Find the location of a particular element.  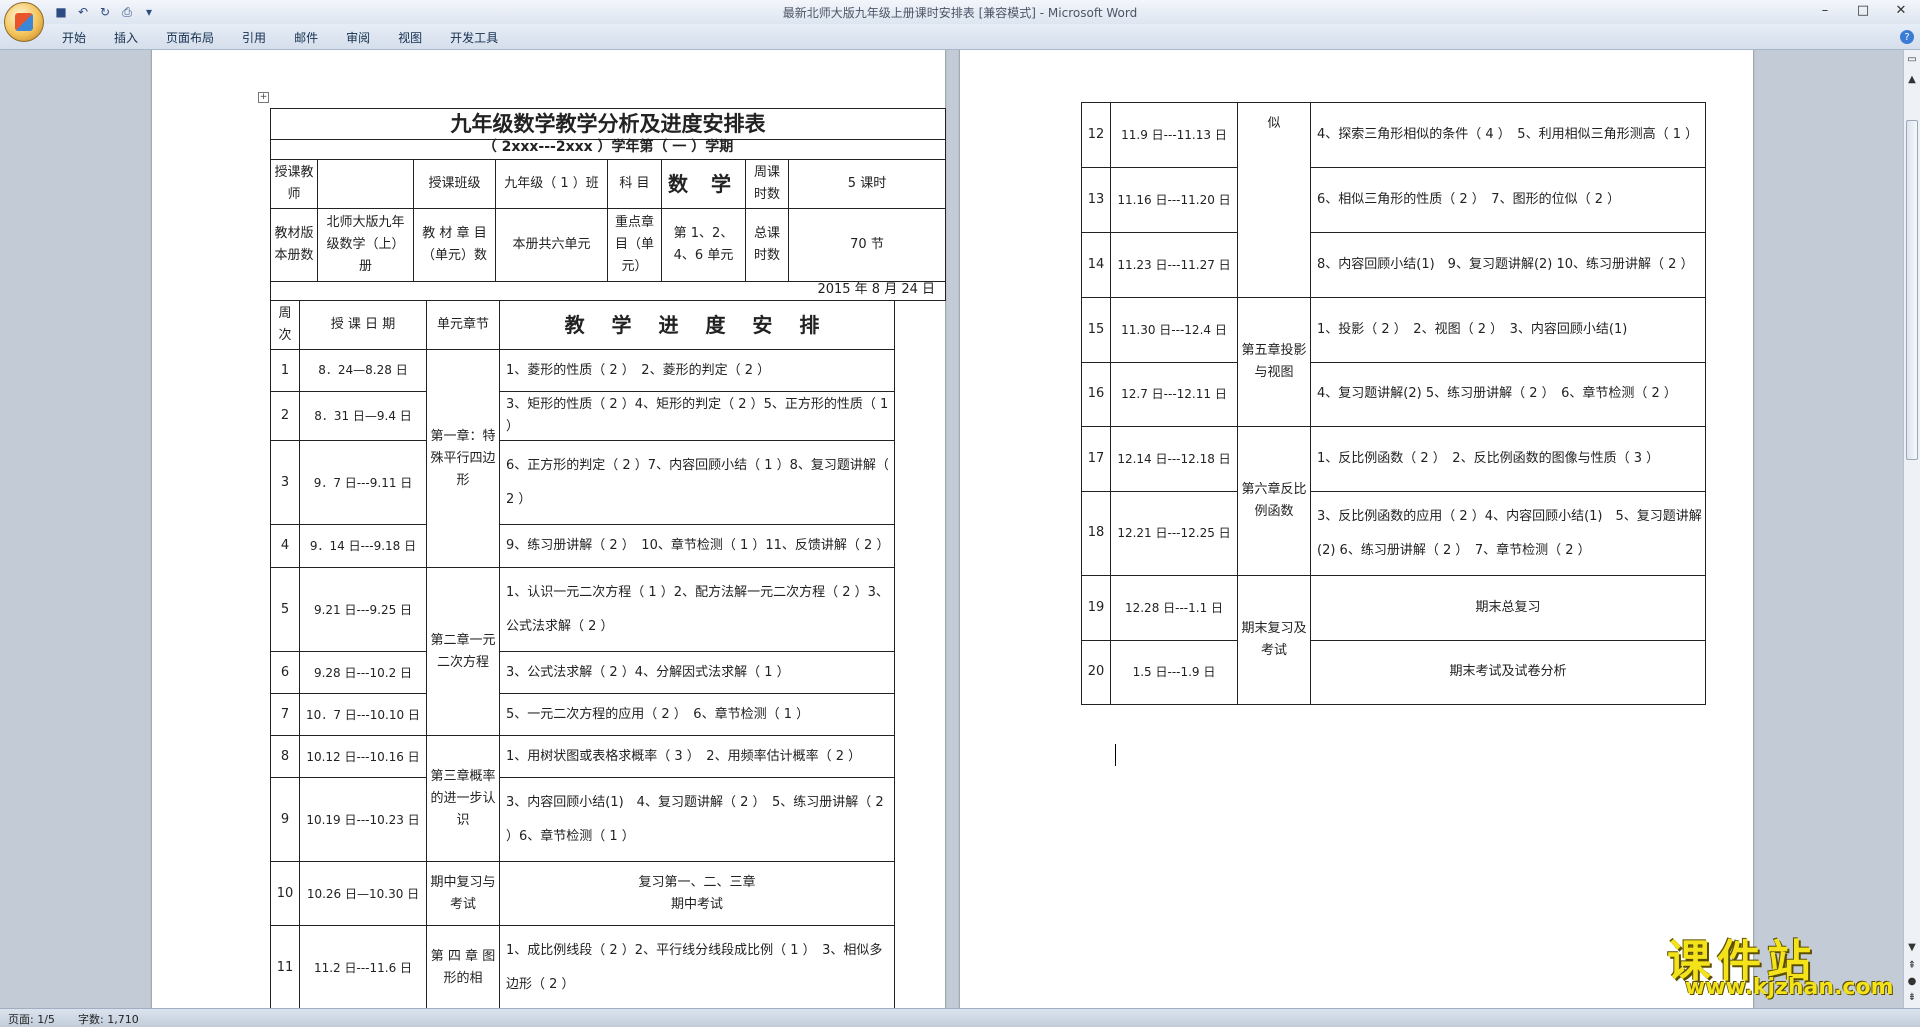

week-plan-line2: 期中考试 is located at coordinates (696, 904).